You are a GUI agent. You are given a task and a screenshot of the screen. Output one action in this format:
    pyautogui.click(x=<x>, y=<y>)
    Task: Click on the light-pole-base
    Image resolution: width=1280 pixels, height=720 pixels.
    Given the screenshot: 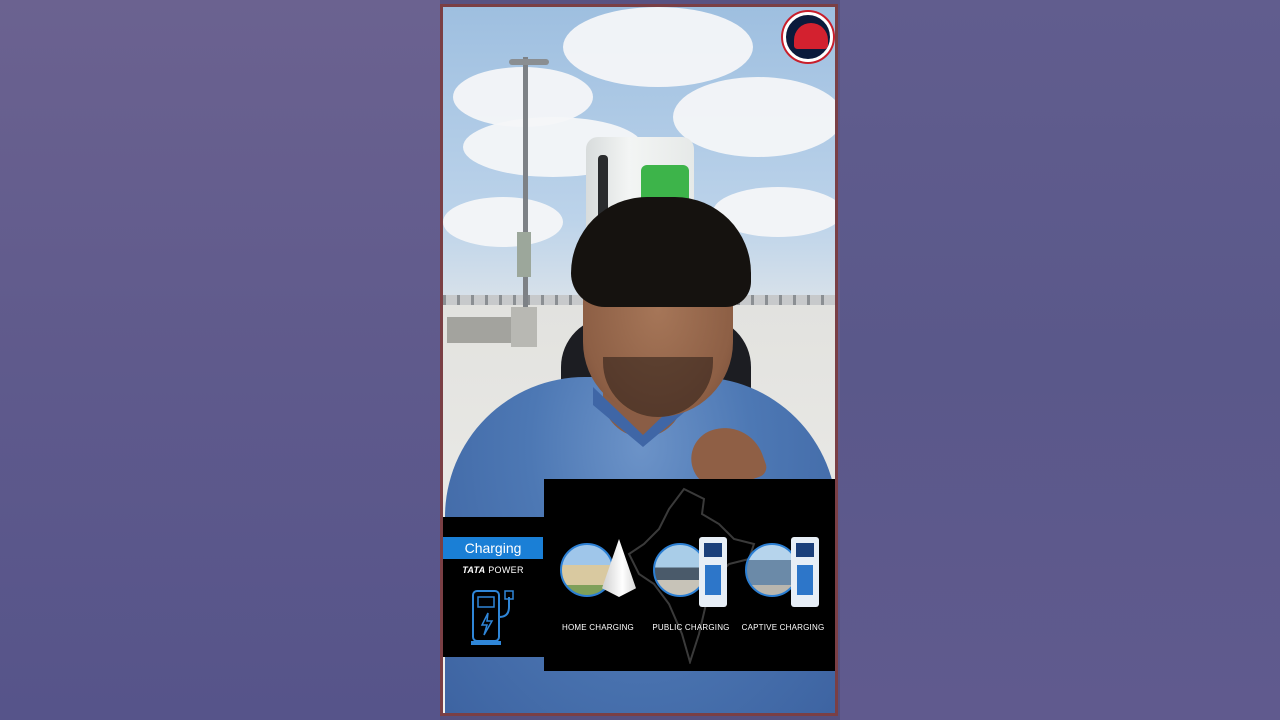 What is the action you would take?
    pyautogui.click(x=524, y=327)
    